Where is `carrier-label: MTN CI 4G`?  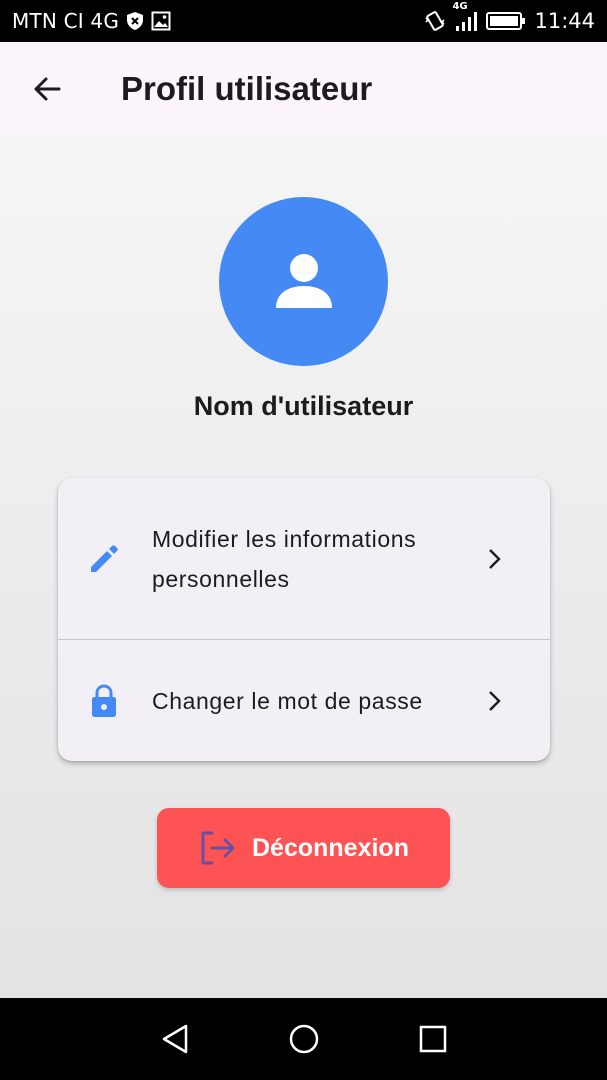 carrier-label: MTN CI 4G is located at coordinates (66, 21).